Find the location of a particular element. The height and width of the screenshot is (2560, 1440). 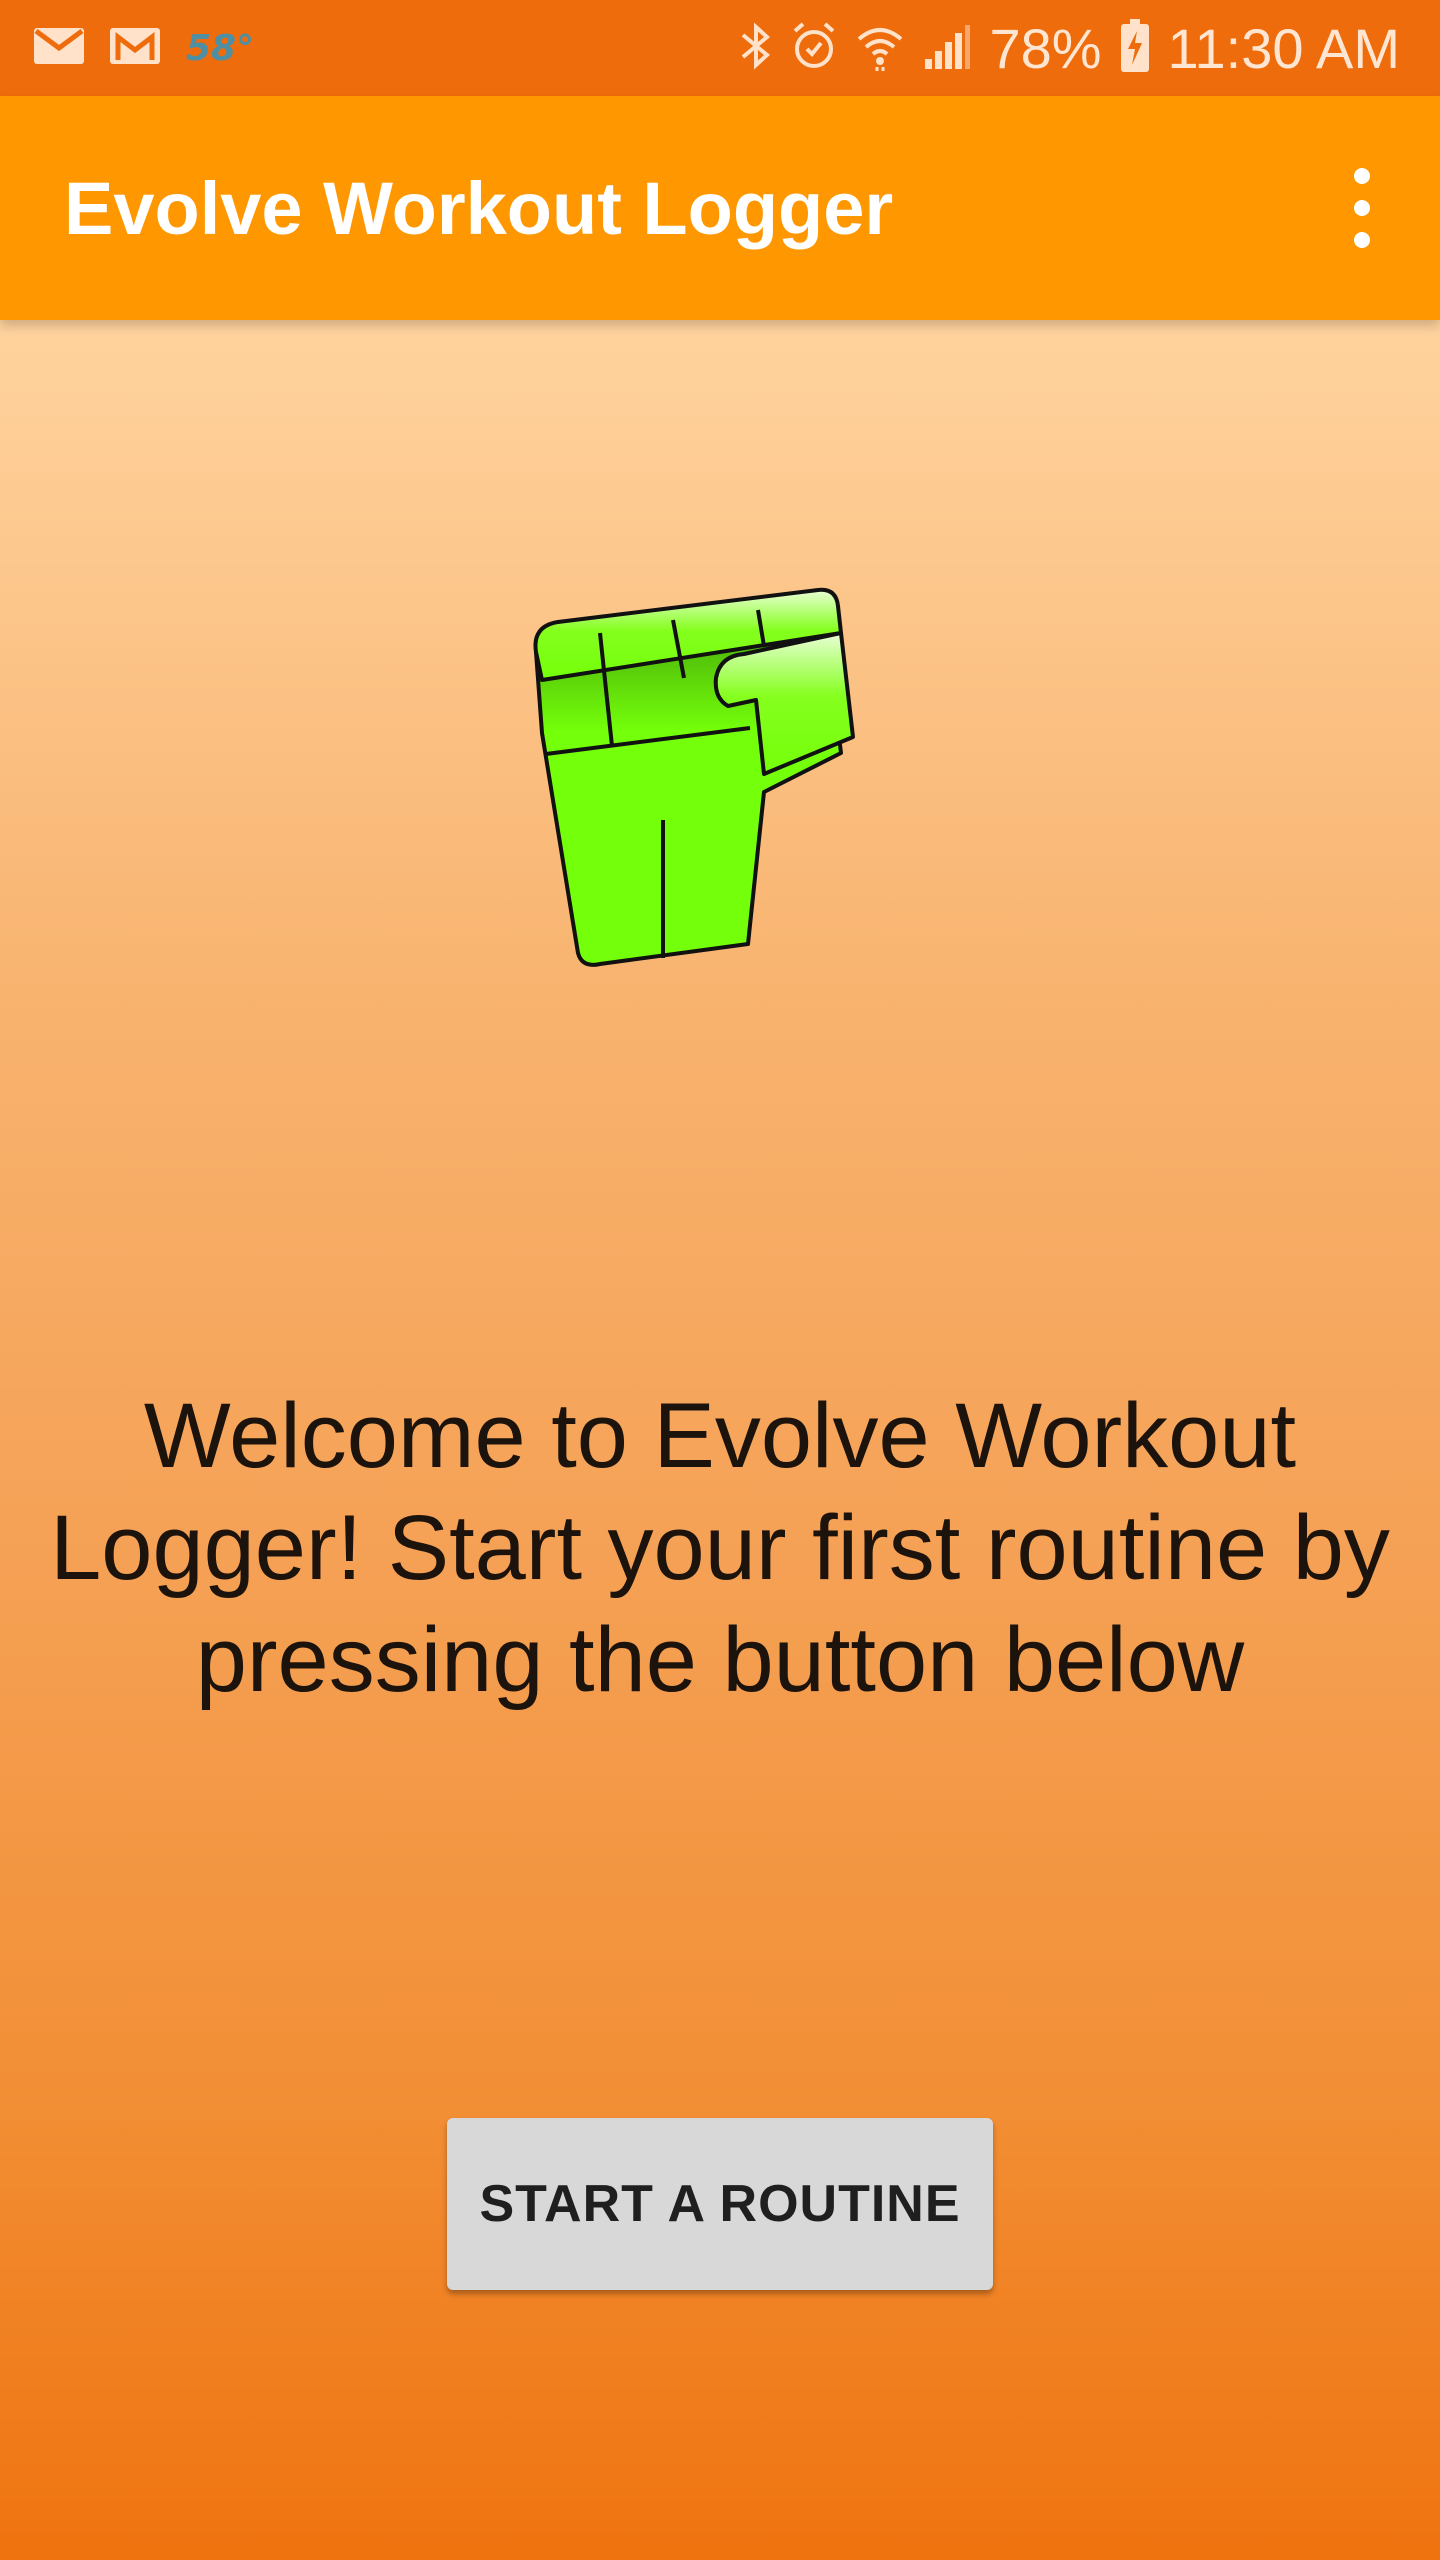

app-bar: Evolve Workout Logger is located at coordinates (720, 208).